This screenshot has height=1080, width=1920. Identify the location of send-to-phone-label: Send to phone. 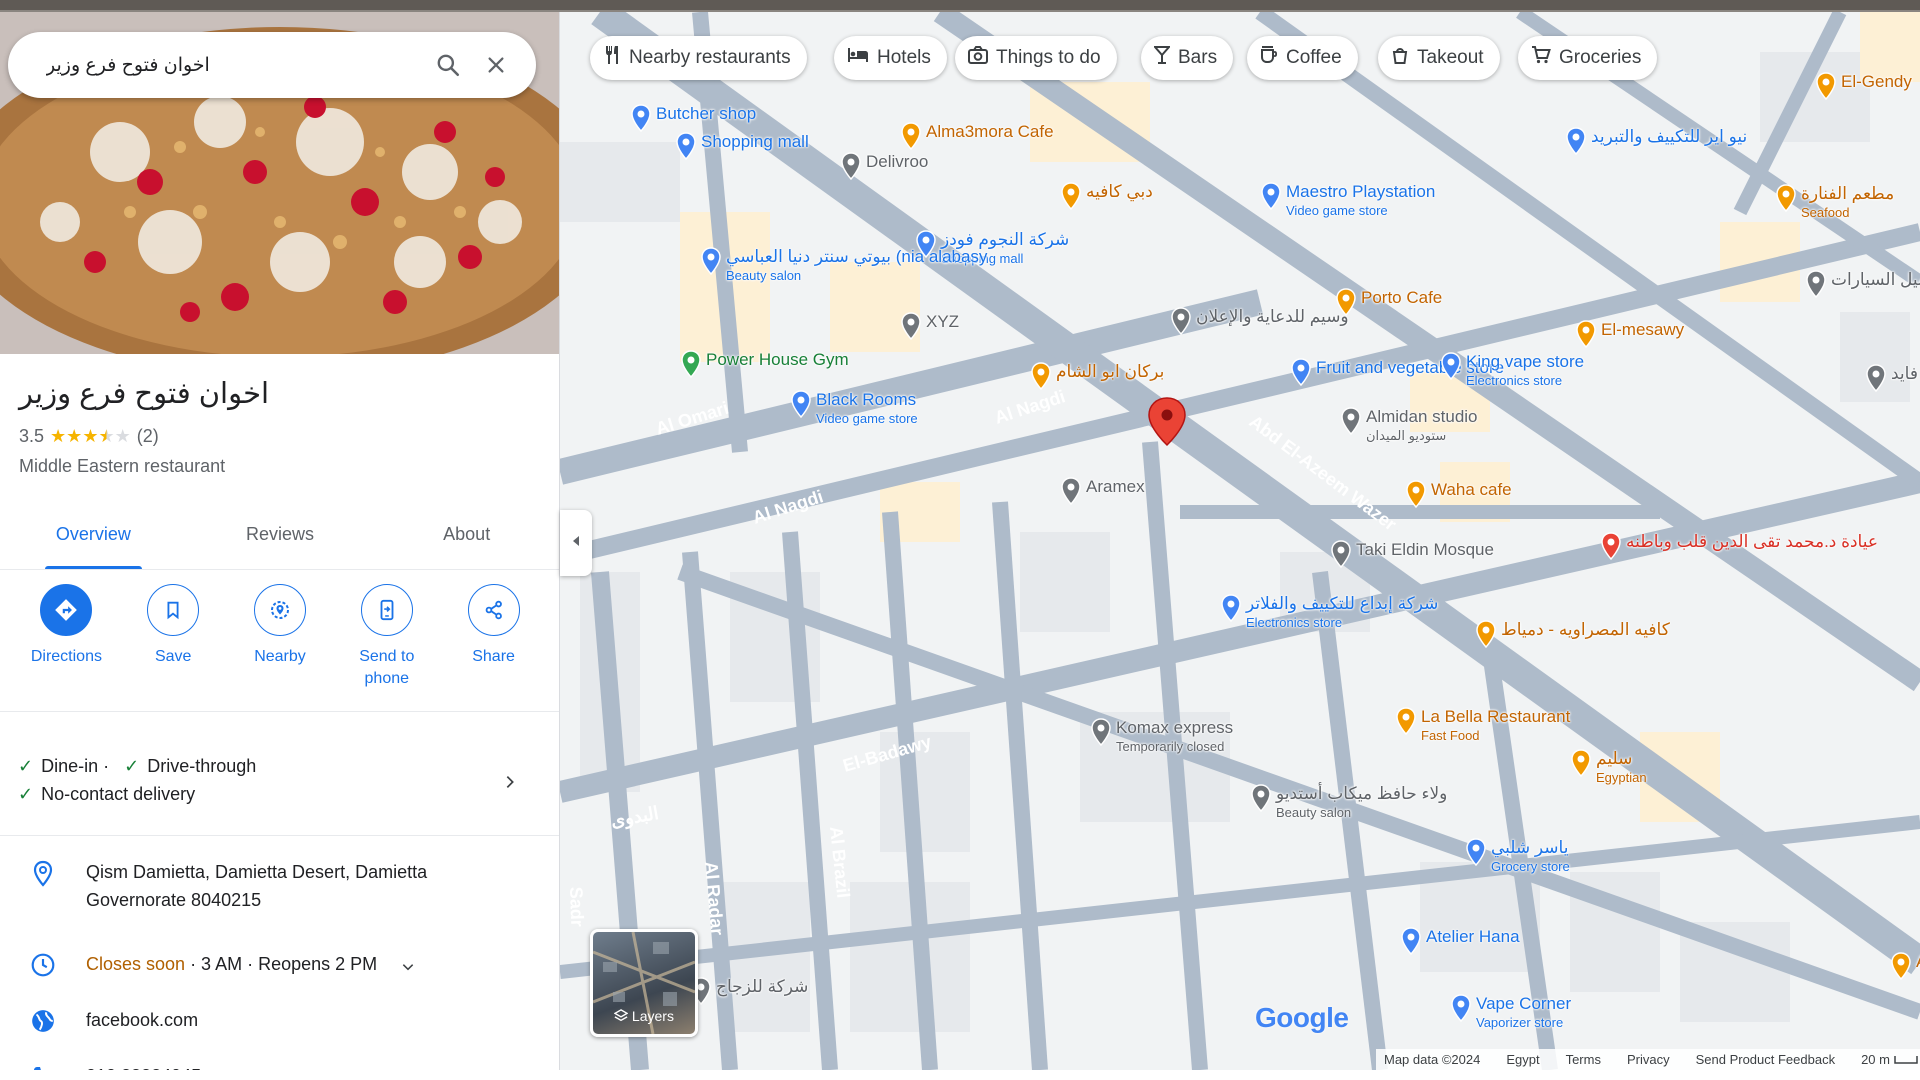
(387, 667).